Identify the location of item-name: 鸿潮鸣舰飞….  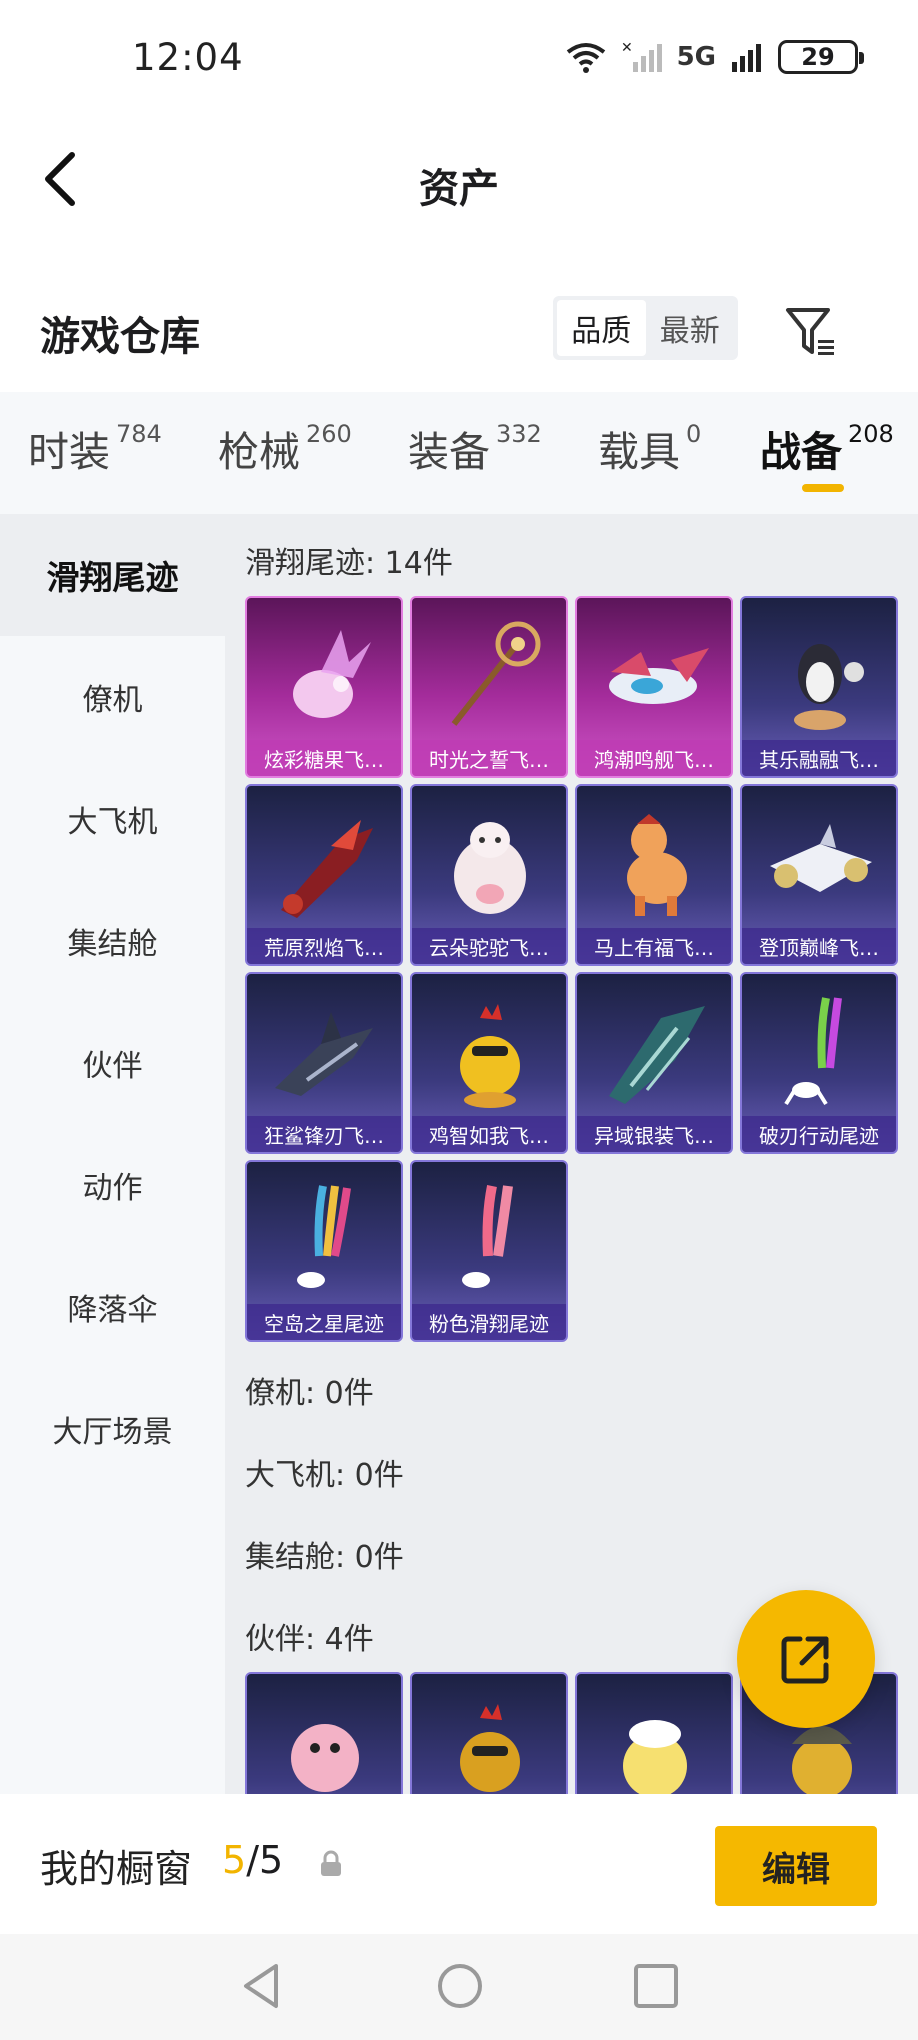
(654, 758).